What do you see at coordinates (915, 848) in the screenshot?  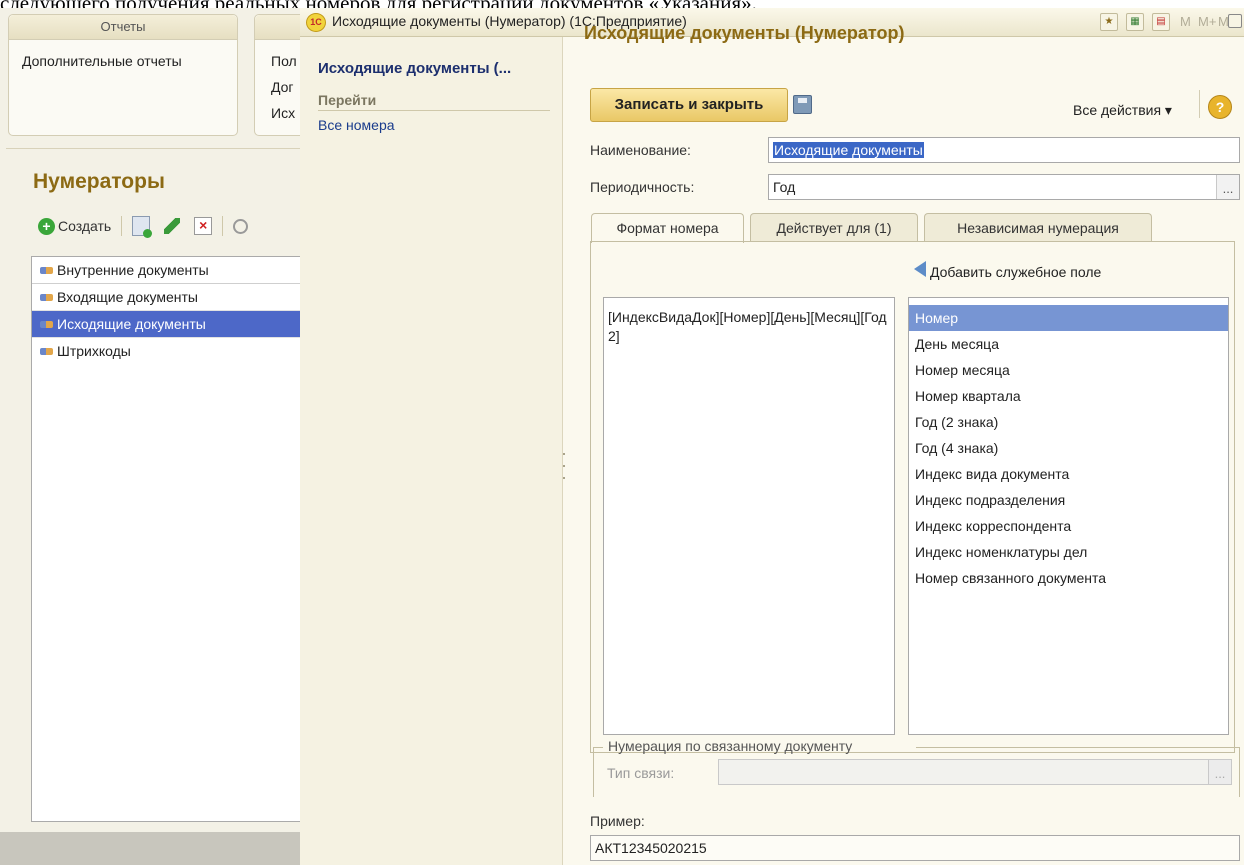 I see `example-field: АКТ12345020215` at bounding box center [915, 848].